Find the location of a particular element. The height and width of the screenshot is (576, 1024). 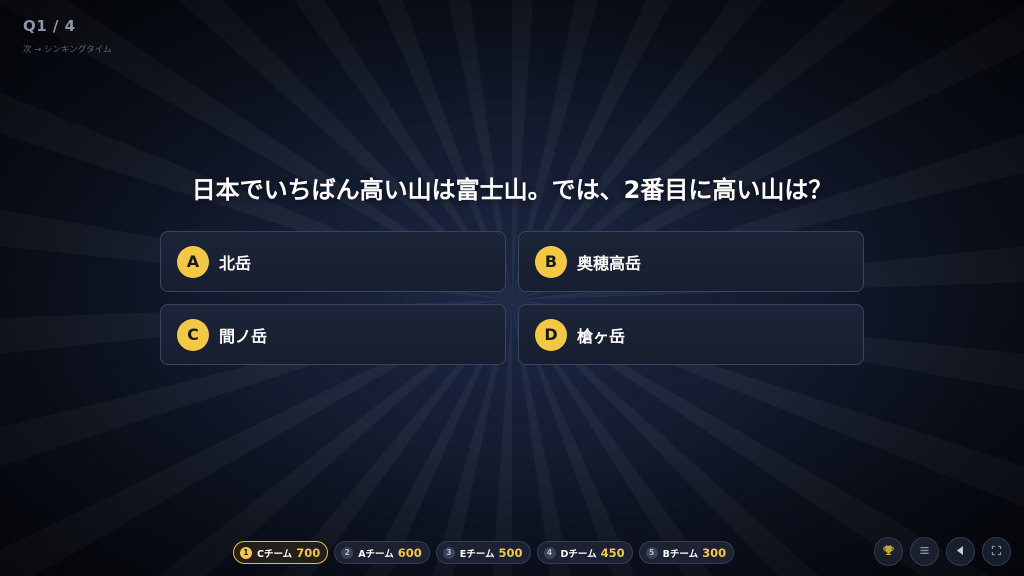

answer-text: 間ノ岳 is located at coordinates (243, 336).